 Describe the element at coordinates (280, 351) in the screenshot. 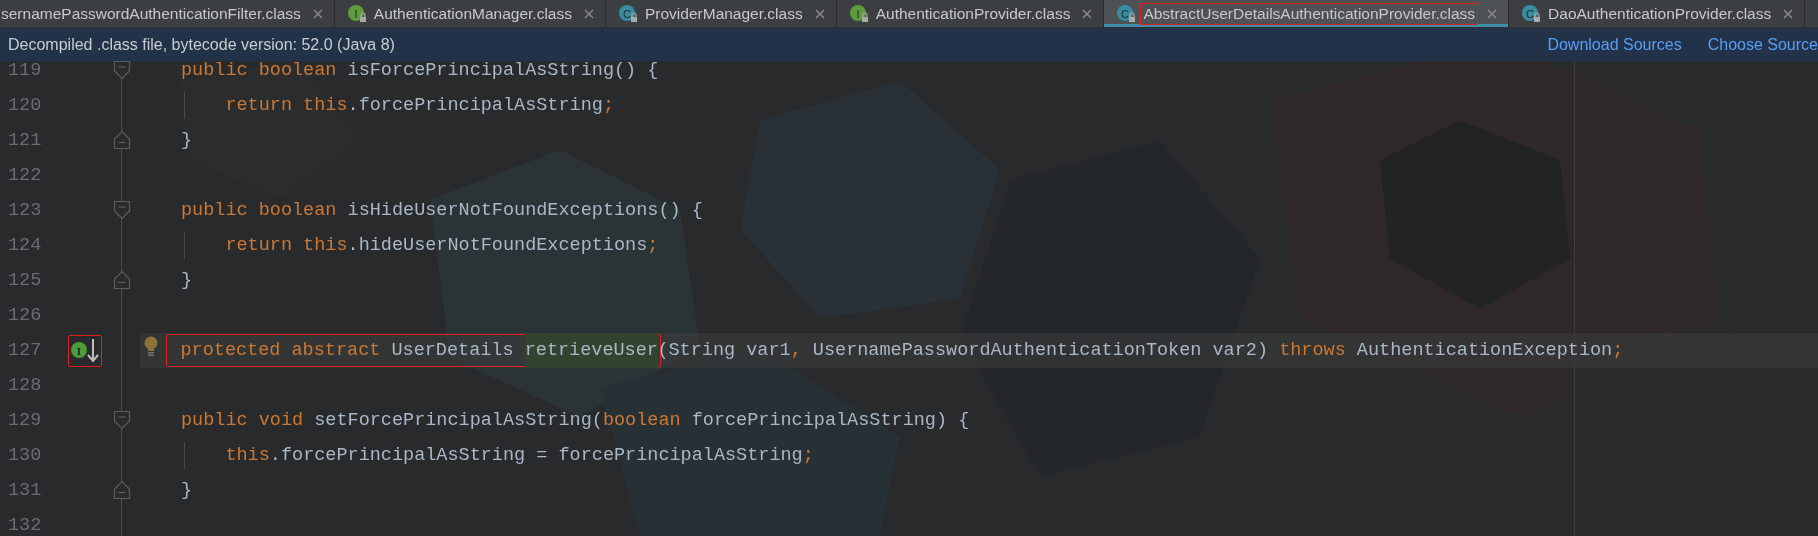

I see `keyword: protected abstract` at that location.